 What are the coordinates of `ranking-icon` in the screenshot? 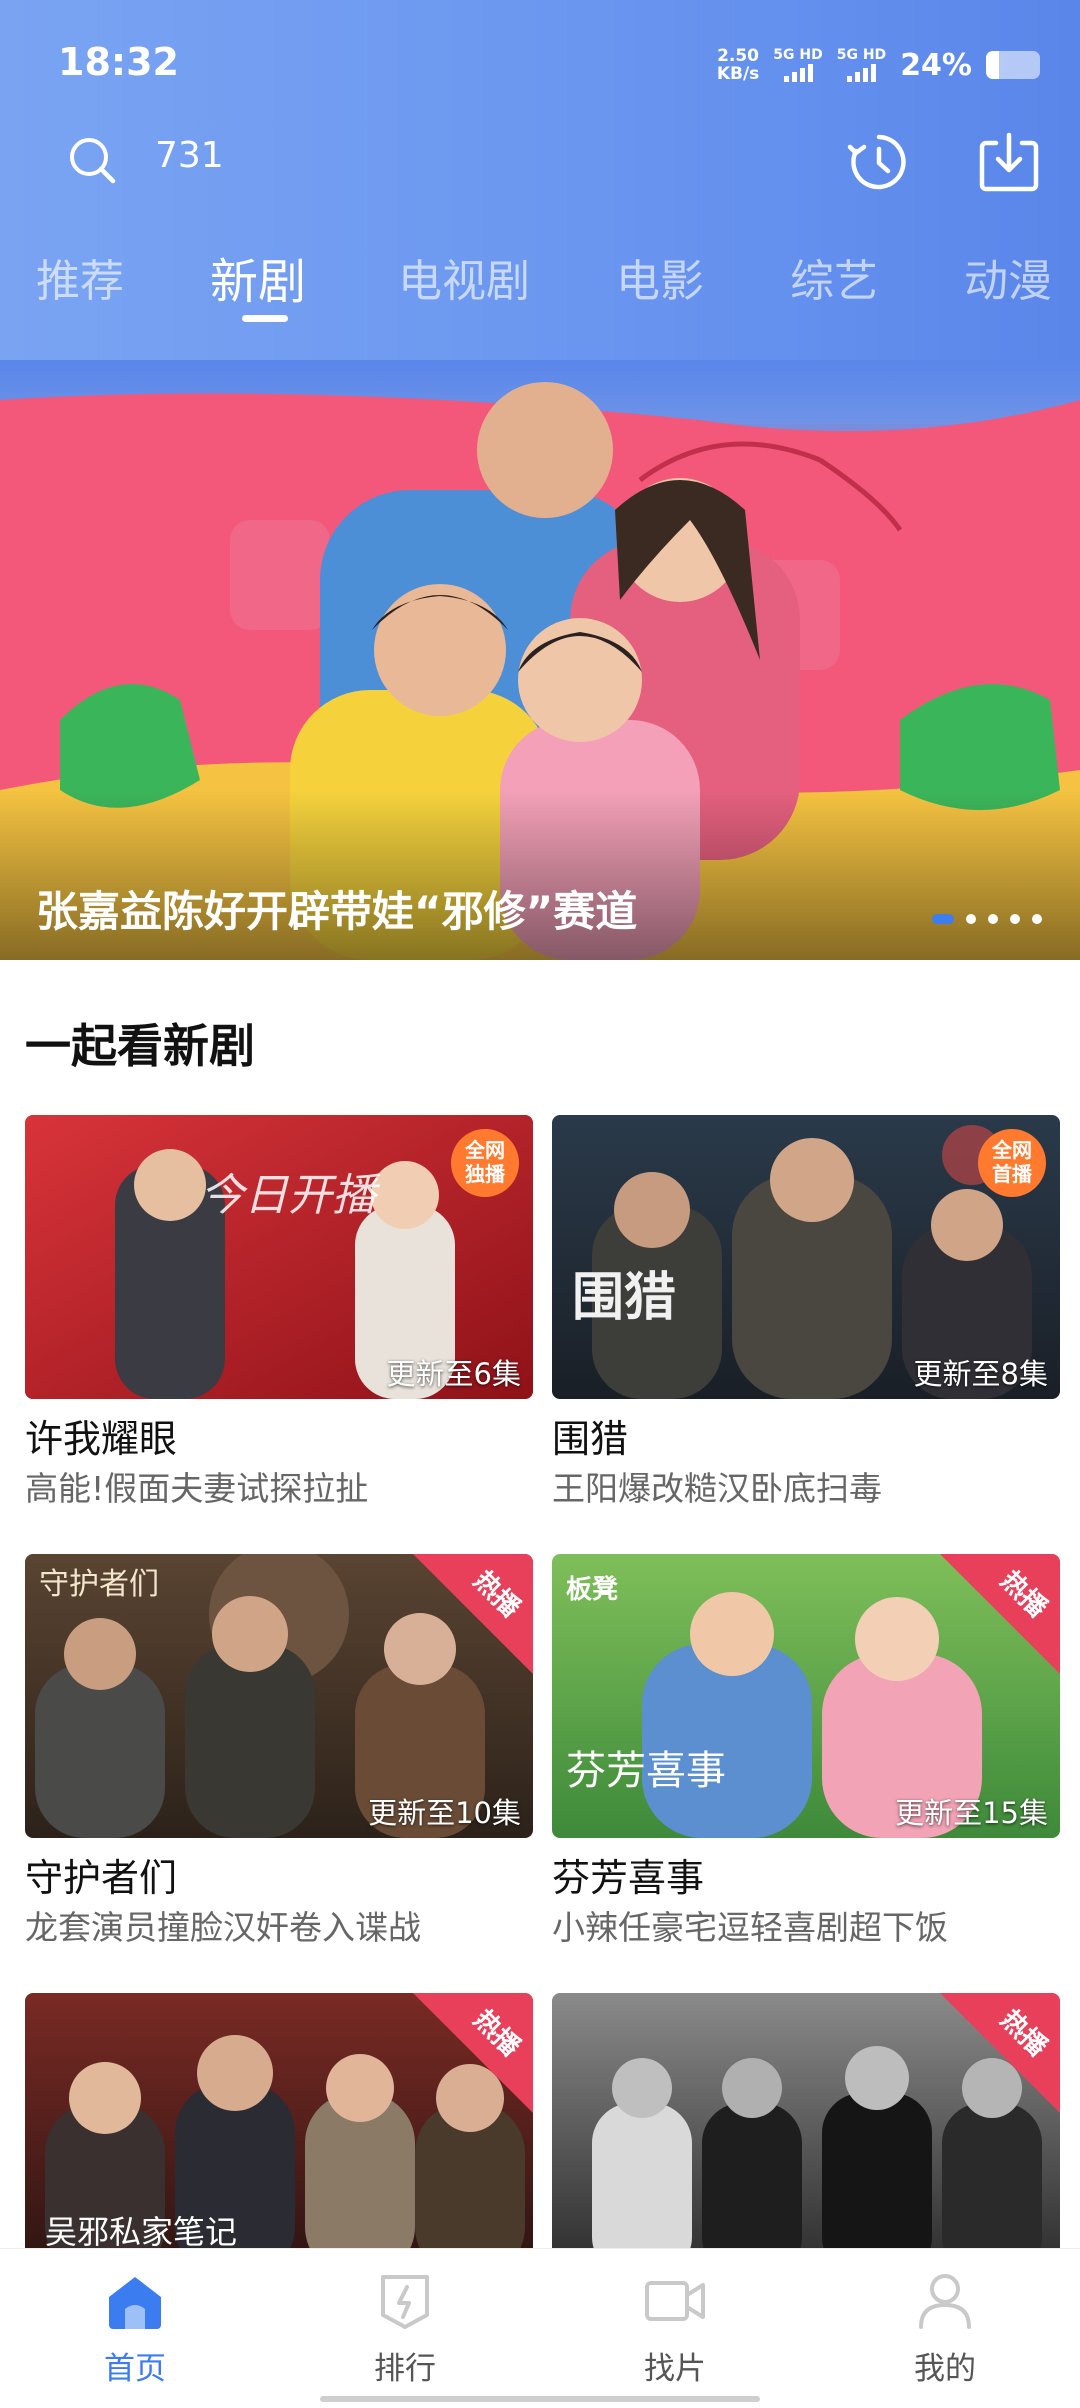 It's located at (405, 2302).